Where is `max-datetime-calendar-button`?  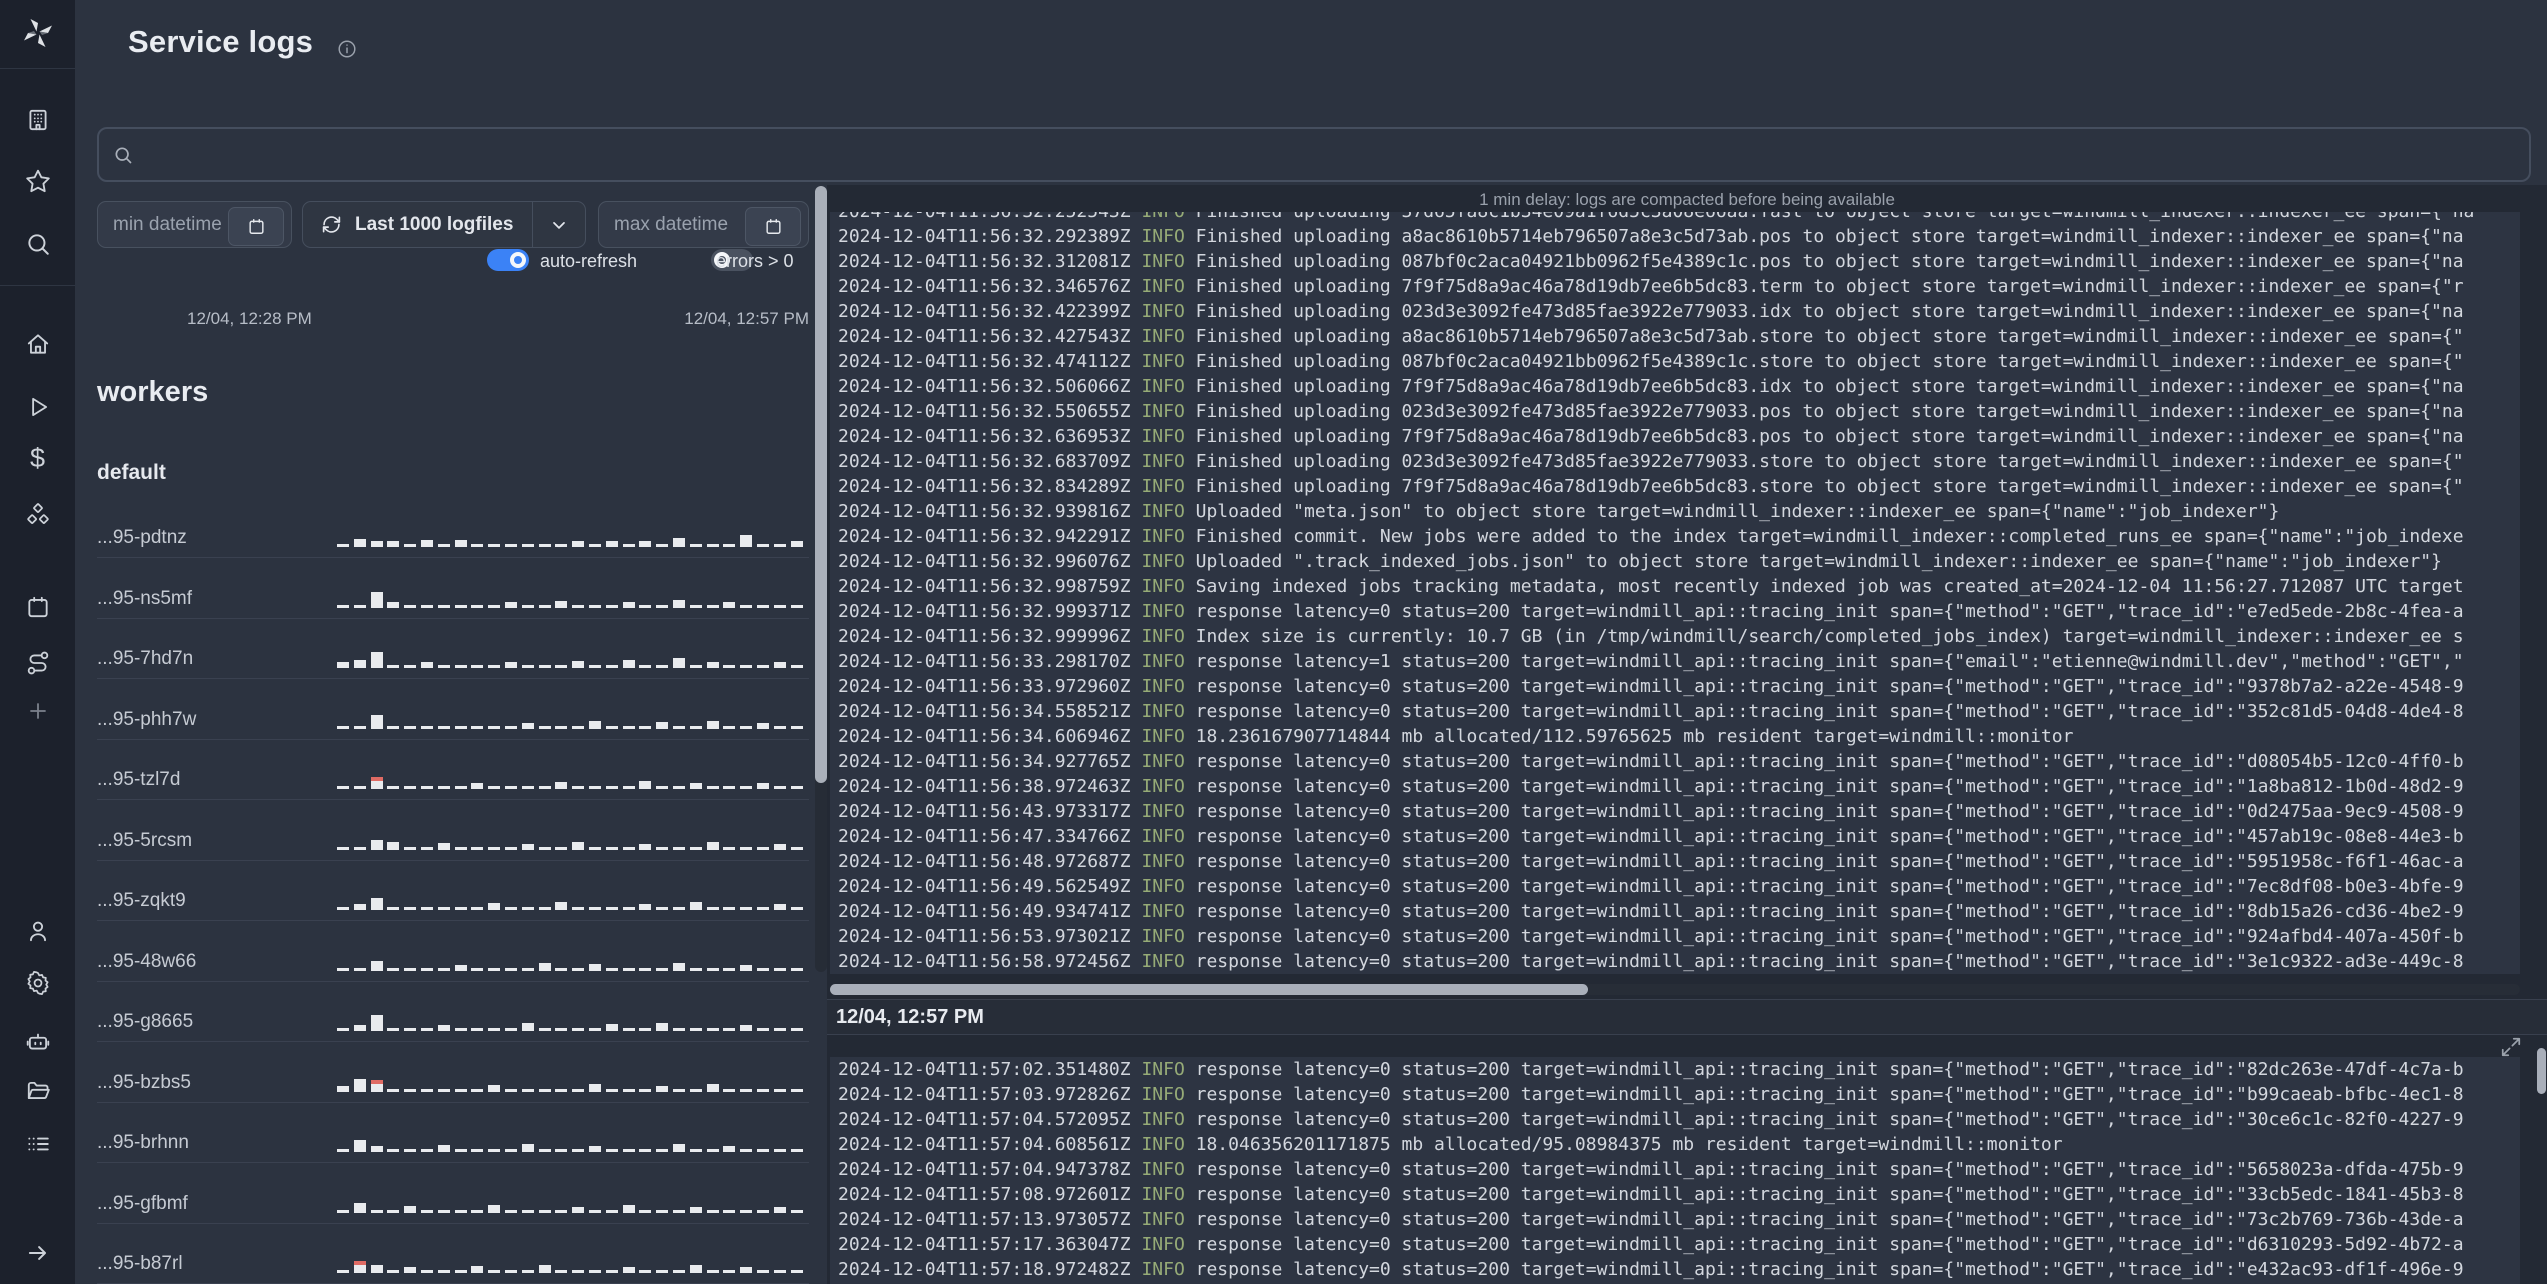
max-datetime-calendar-button is located at coordinates (773, 226).